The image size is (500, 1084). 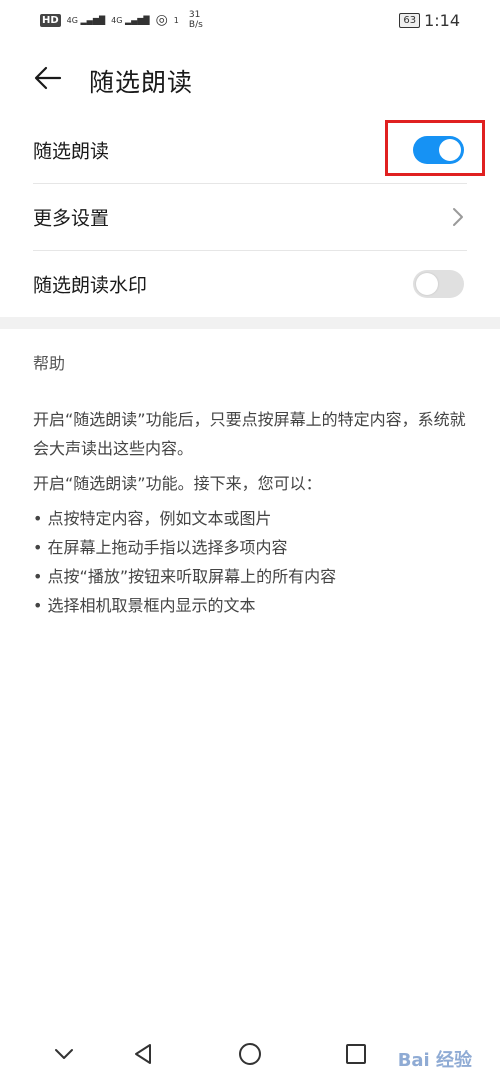 What do you see at coordinates (250, 284) in the screenshot?
I see `setting-row-watermark: 随选朗读水印` at bounding box center [250, 284].